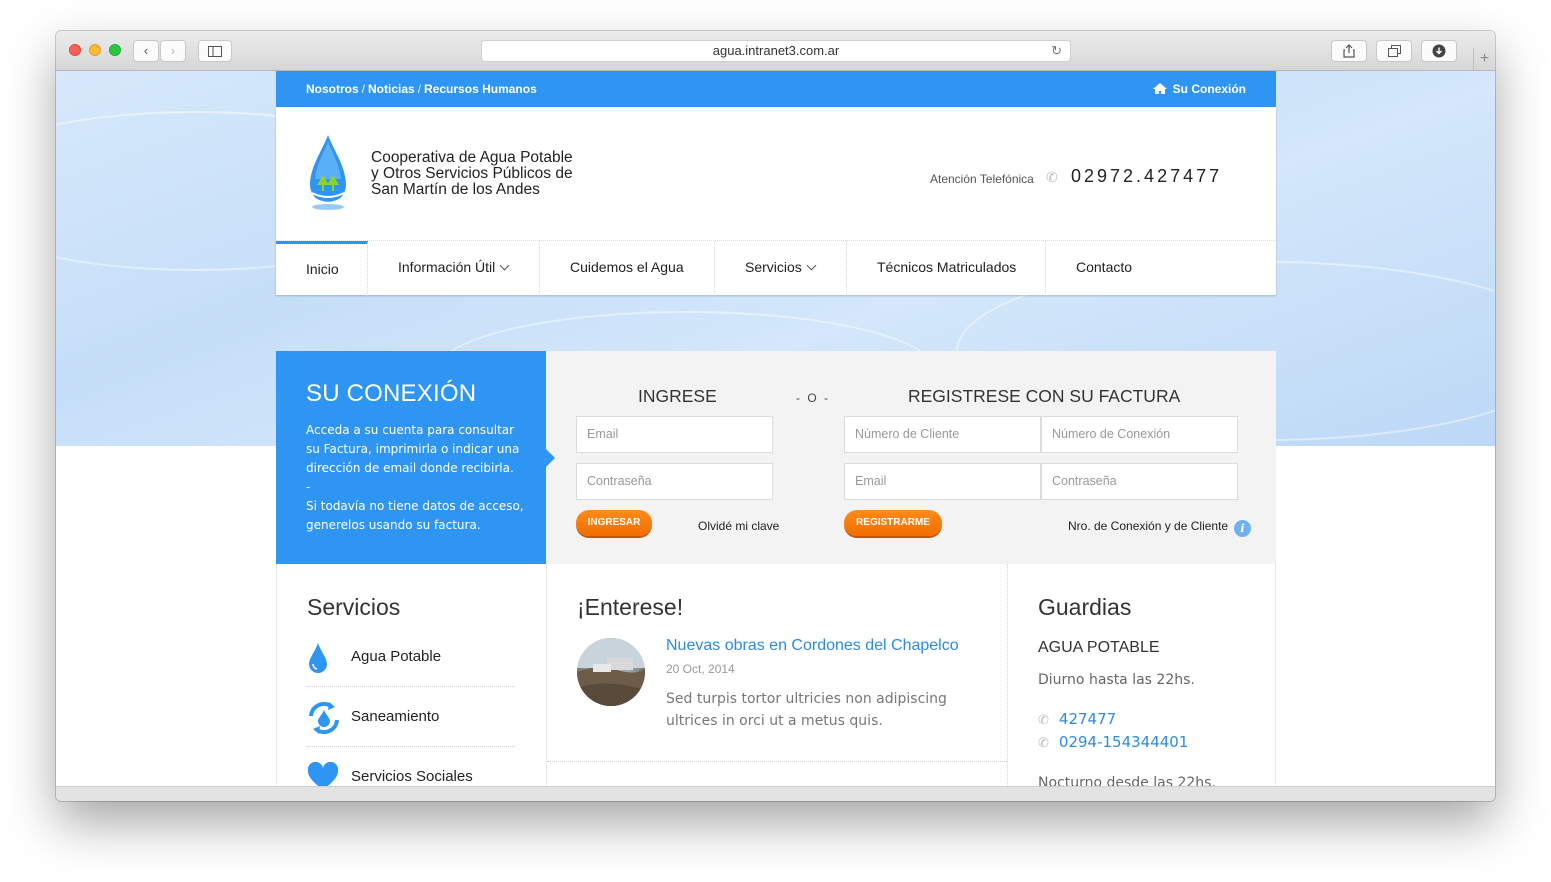  What do you see at coordinates (173, 51) in the screenshot?
I see `forward-button: ›` at bounding box center [173, 51].